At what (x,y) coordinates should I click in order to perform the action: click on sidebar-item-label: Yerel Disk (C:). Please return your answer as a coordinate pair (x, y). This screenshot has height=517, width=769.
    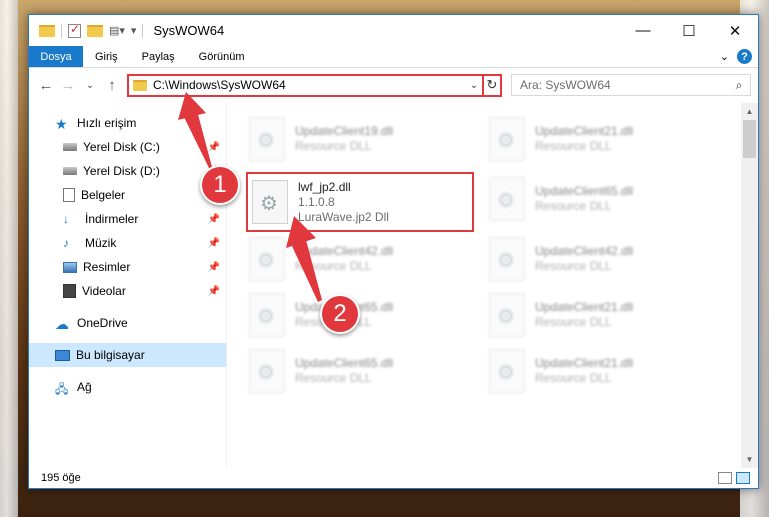
    Looking at the image, I should click on (121, 147).